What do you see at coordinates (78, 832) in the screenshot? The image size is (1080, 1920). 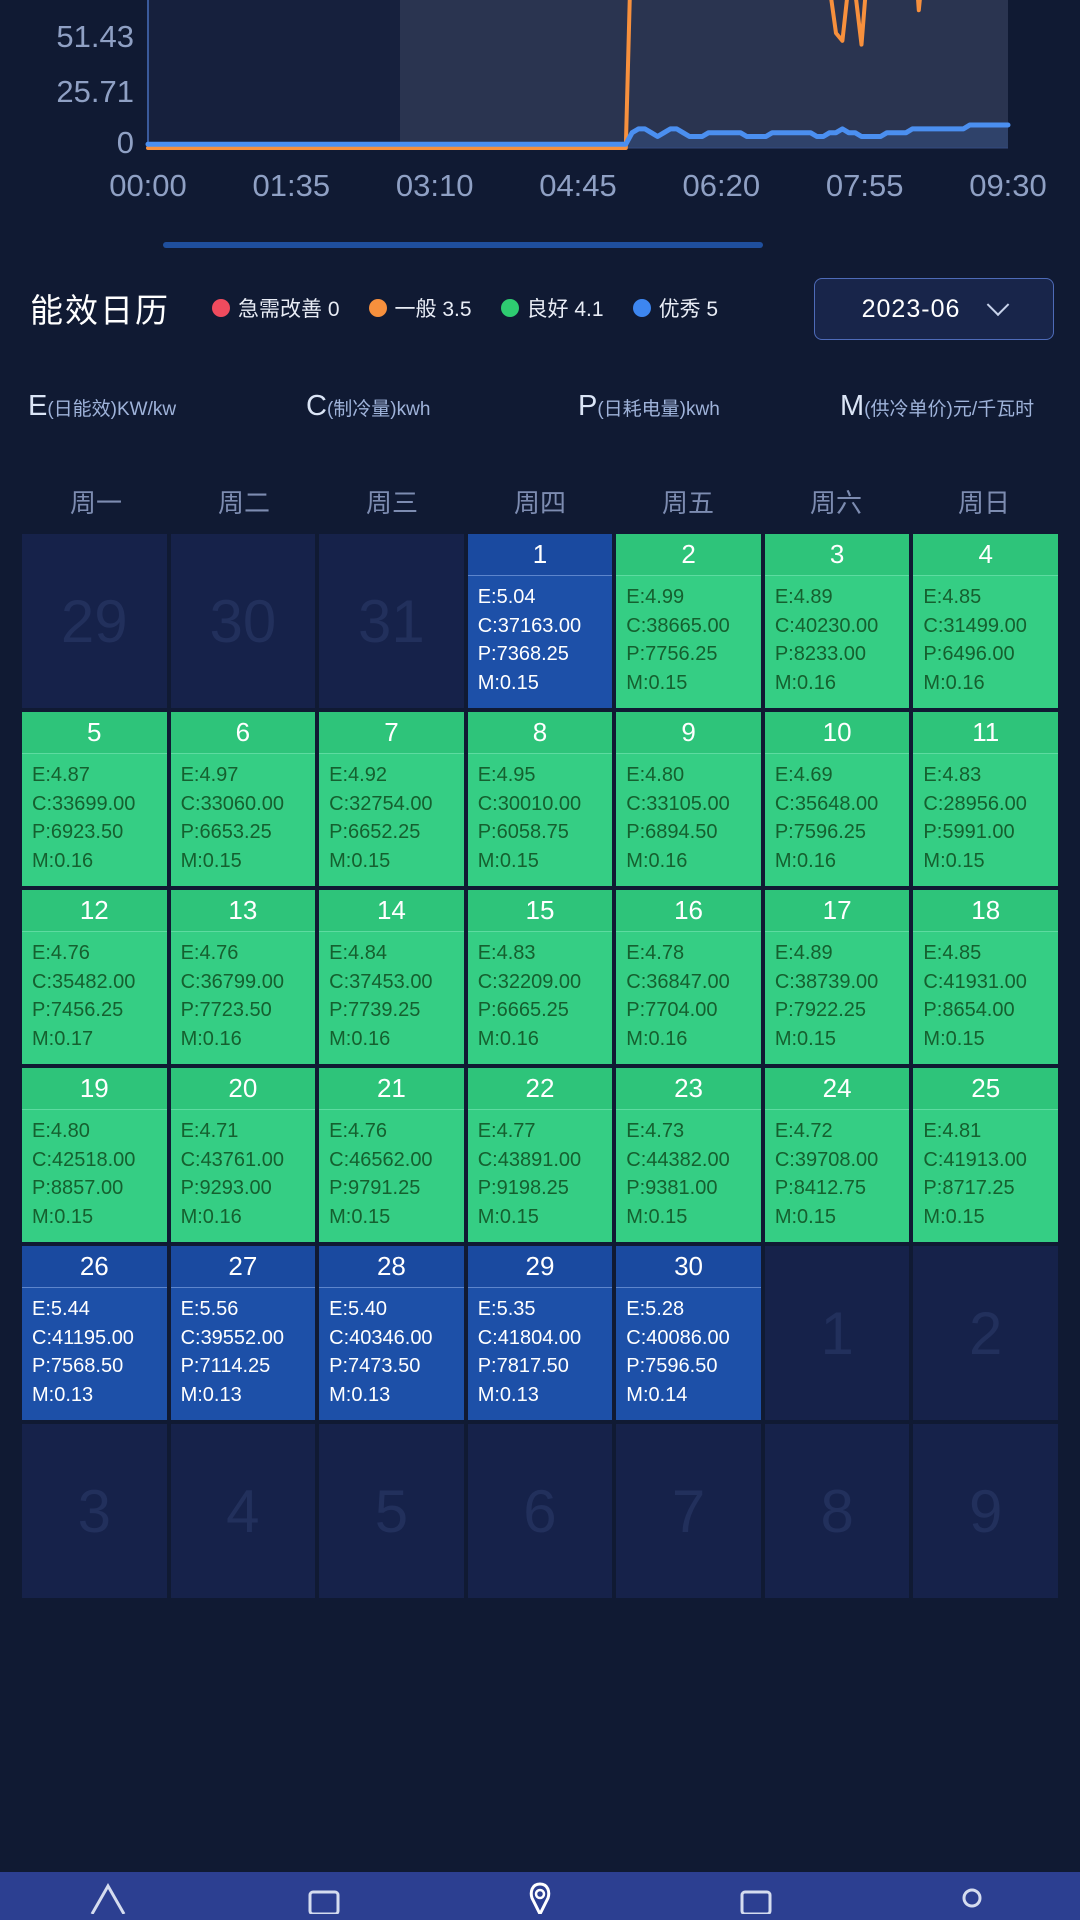 I see `metric-value-p: P:6923.50` at bounding box center [78, 832].